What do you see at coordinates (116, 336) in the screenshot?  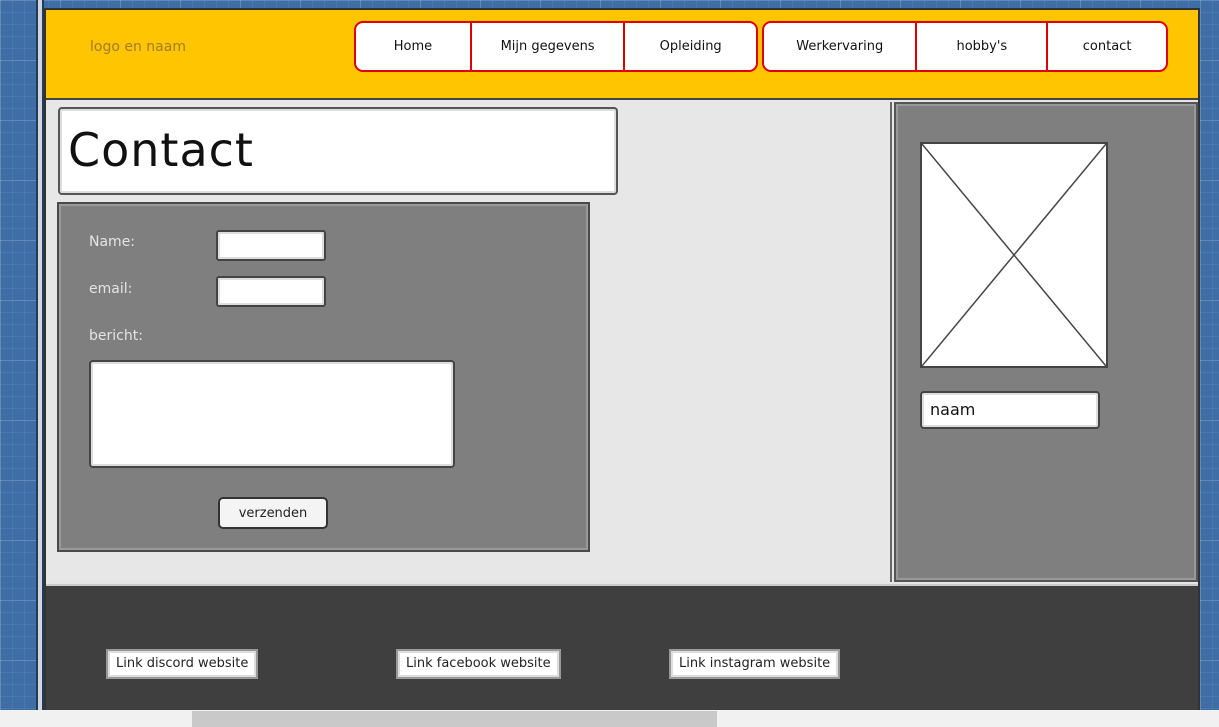 I see `message-label: bericht:` at bounding box center [116, 336].